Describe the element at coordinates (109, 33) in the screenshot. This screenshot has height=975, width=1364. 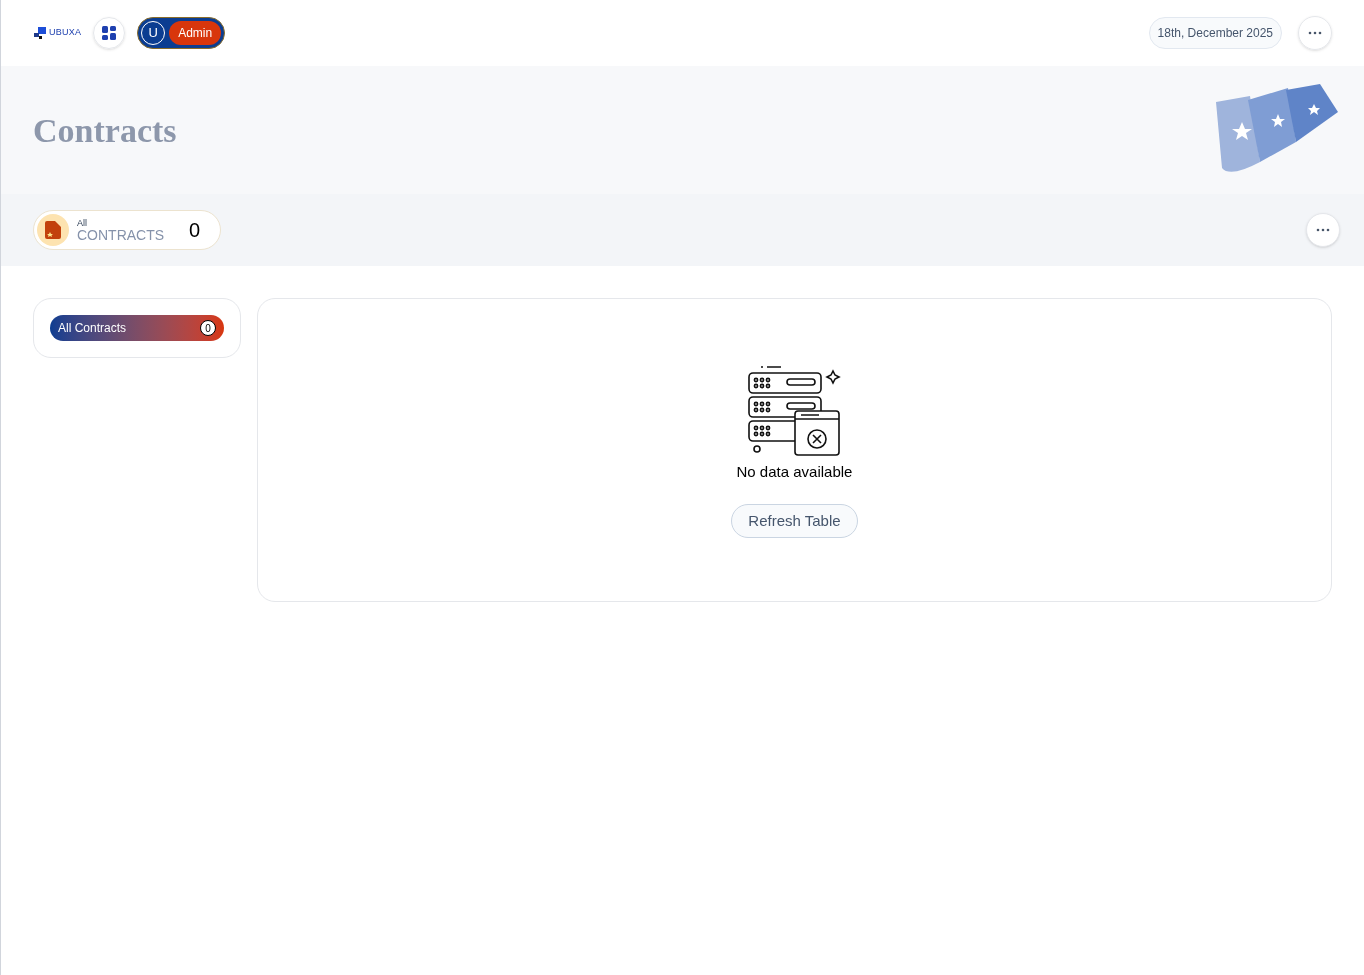
I see `grid-icon` at that location.